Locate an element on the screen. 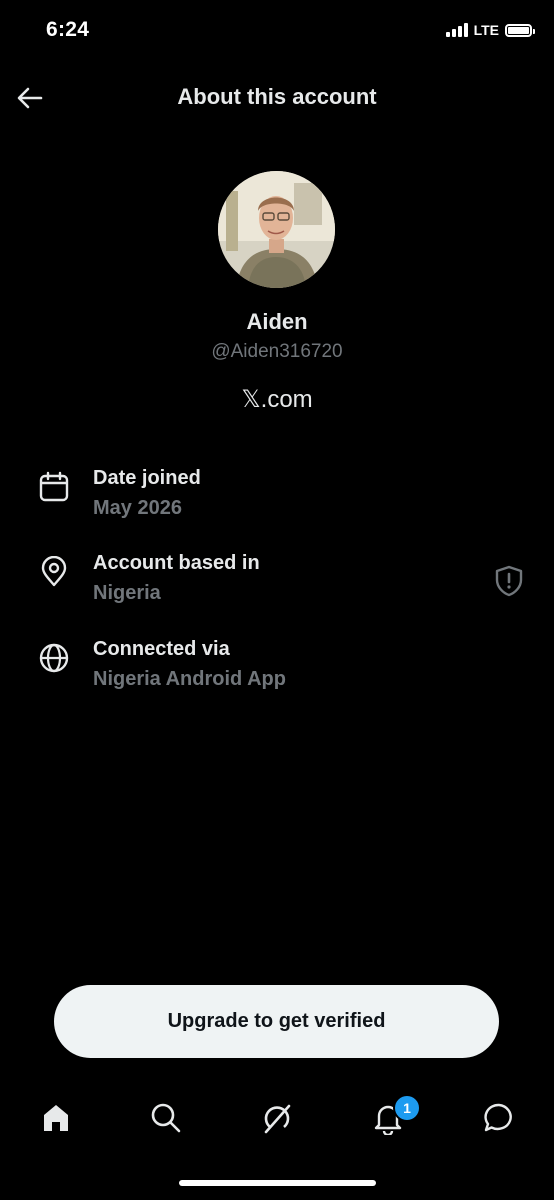  globe-icon is located at coordinates (54, 658).